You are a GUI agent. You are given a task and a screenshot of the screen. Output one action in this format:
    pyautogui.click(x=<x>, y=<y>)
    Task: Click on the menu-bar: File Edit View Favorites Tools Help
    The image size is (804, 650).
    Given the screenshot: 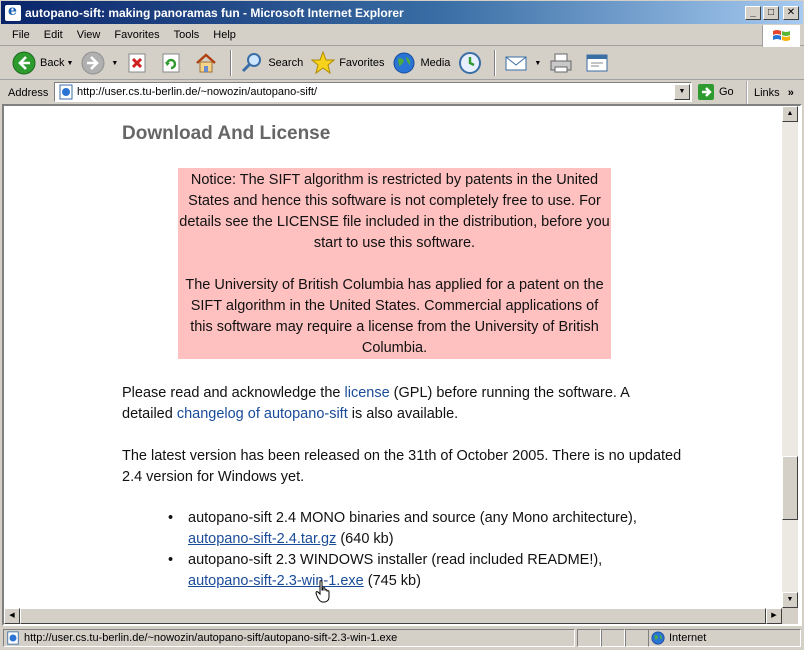 What is the action you would take?
    pyautogui.click(x=402, y=36)
    